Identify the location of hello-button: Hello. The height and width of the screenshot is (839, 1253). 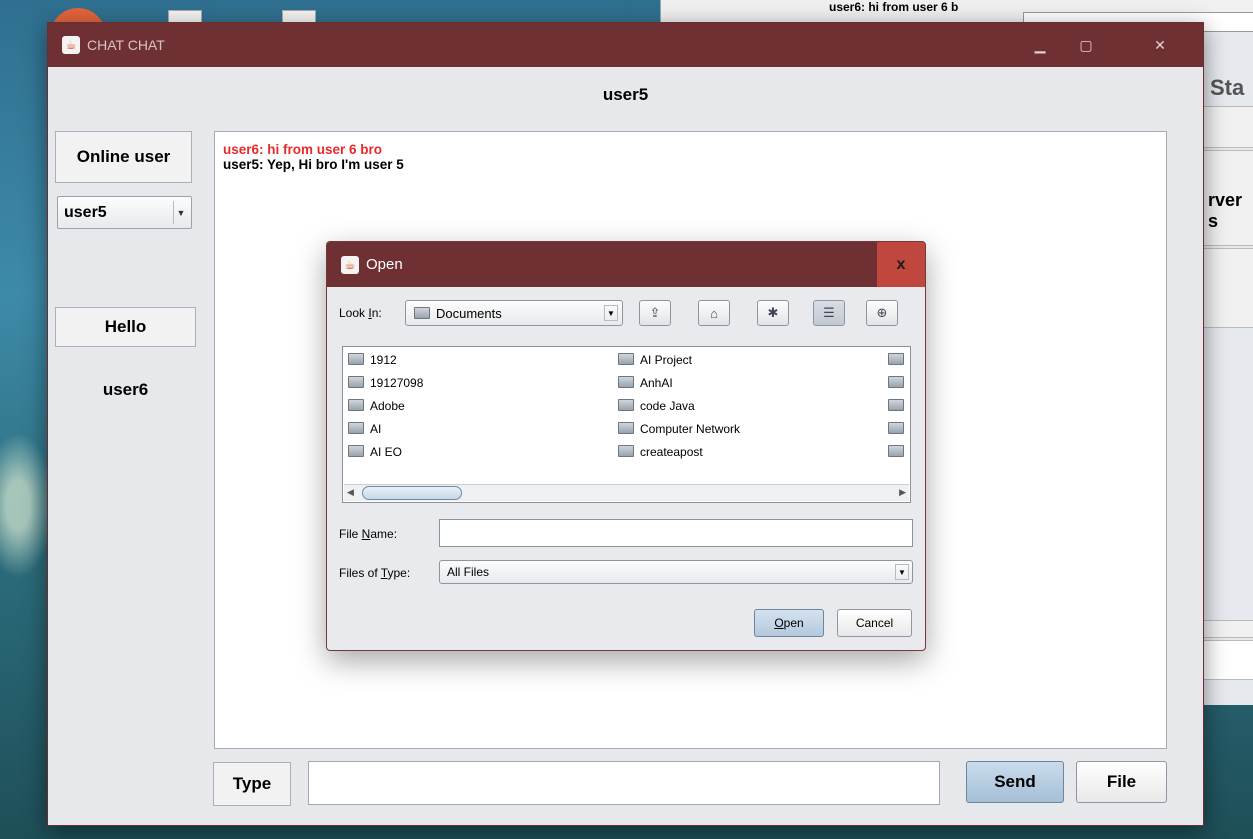
(125, 327).